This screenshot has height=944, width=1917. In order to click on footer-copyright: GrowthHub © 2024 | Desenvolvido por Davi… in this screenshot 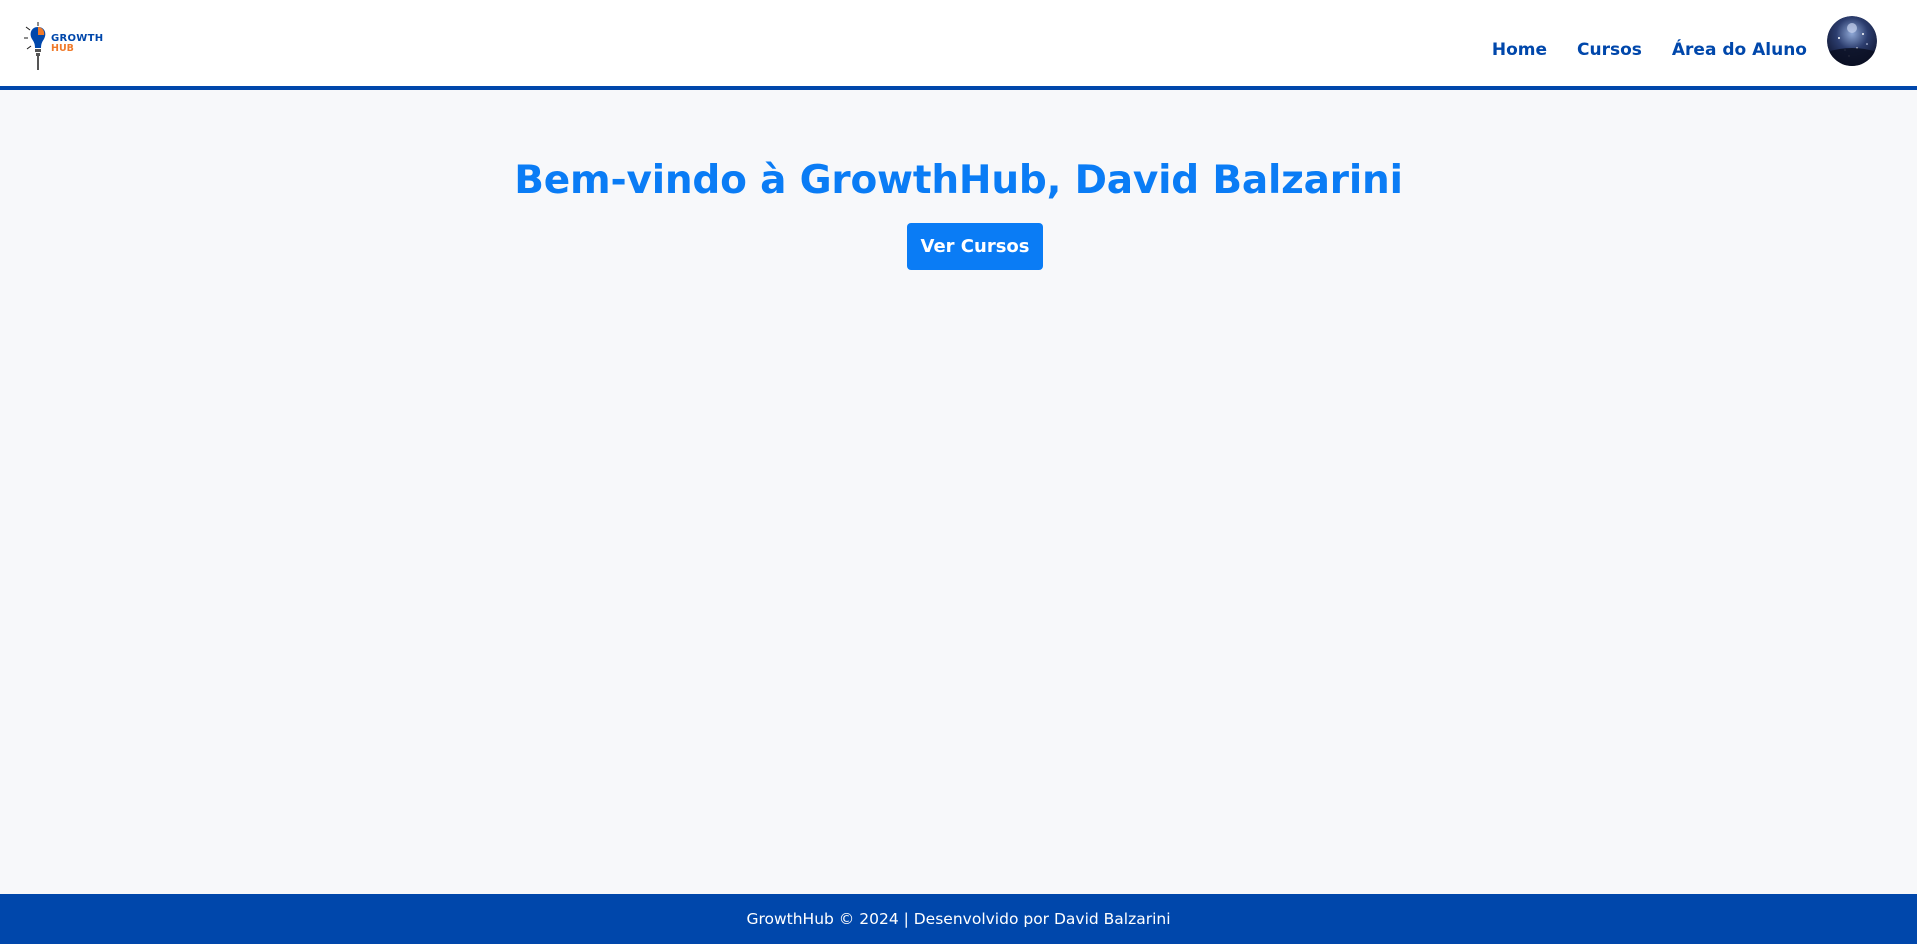, I will do `click(958, 919)`.